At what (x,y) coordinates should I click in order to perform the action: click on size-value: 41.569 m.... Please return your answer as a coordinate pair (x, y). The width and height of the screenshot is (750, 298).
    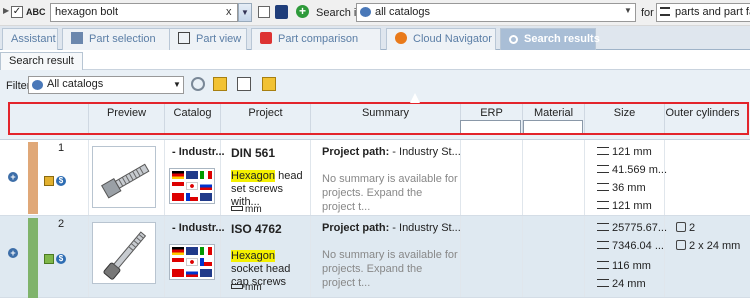
    Looking at the image, I should click on (632, 170).